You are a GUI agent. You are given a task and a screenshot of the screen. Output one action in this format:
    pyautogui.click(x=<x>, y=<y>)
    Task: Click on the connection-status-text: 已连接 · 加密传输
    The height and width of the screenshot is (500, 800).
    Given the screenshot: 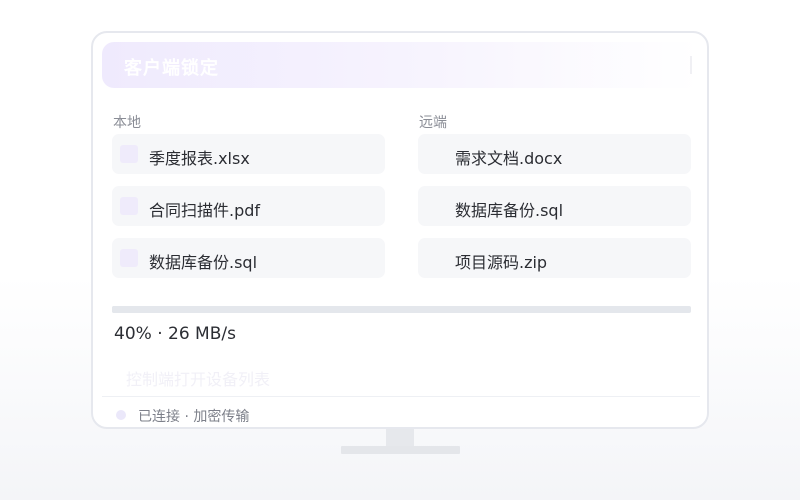 What is the action you would take?
    pyautogui.click(x=194, y=417)
    